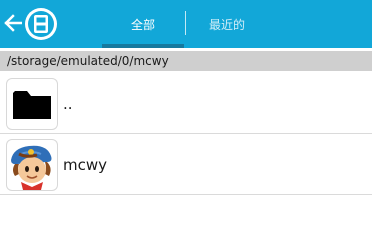 The image size is (372, 240). I want to click on app-logo-icon, so click(41, 24).